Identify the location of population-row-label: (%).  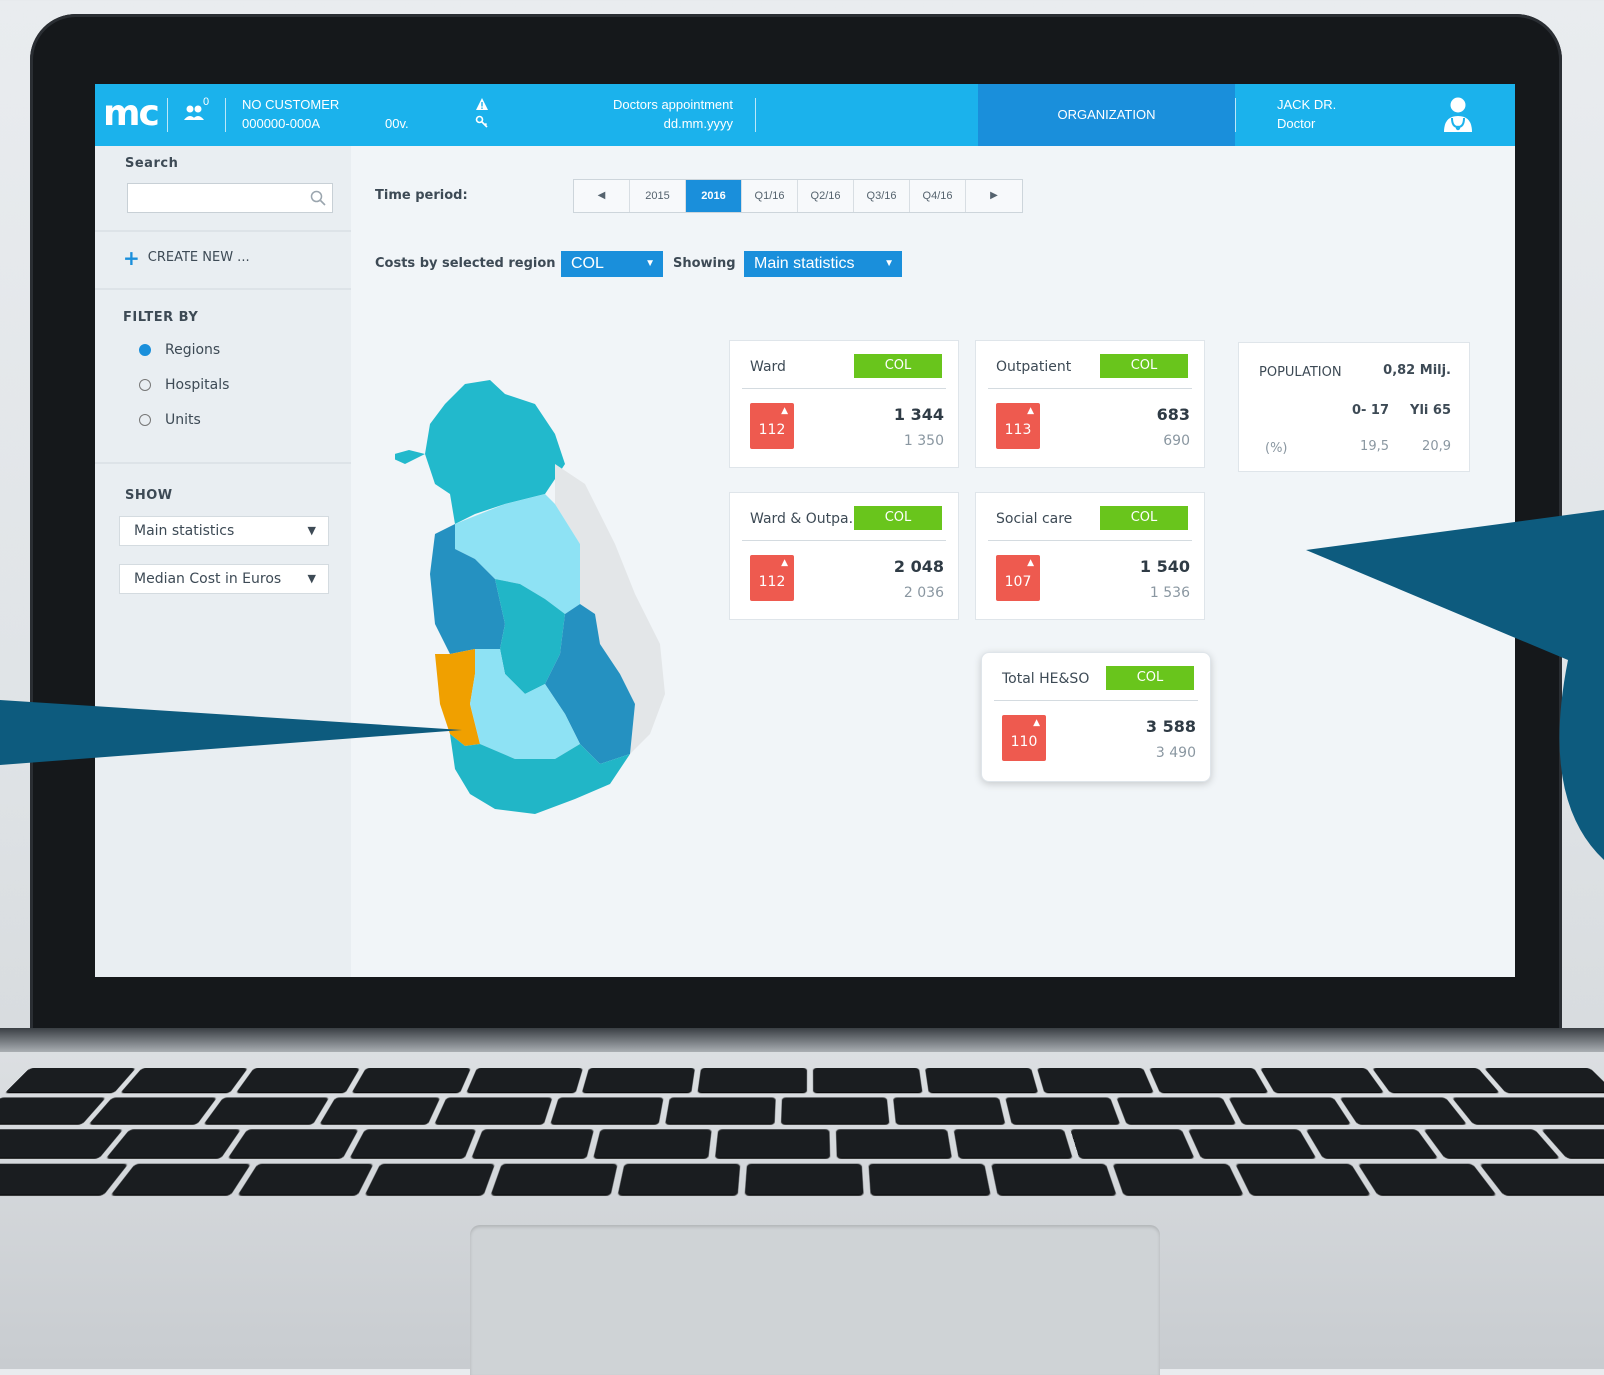
(1276, 448).